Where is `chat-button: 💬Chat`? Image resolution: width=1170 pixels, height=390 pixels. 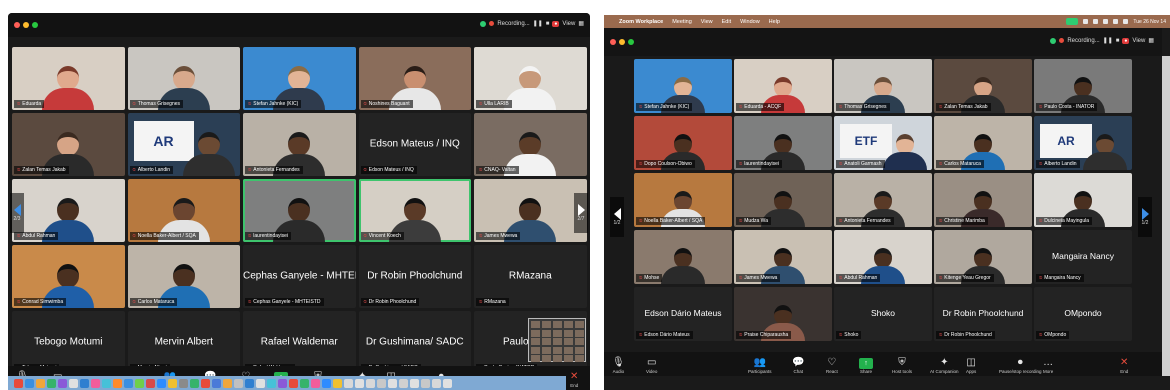 chat-button: 💬Chat is located at coordinates (798, 365).